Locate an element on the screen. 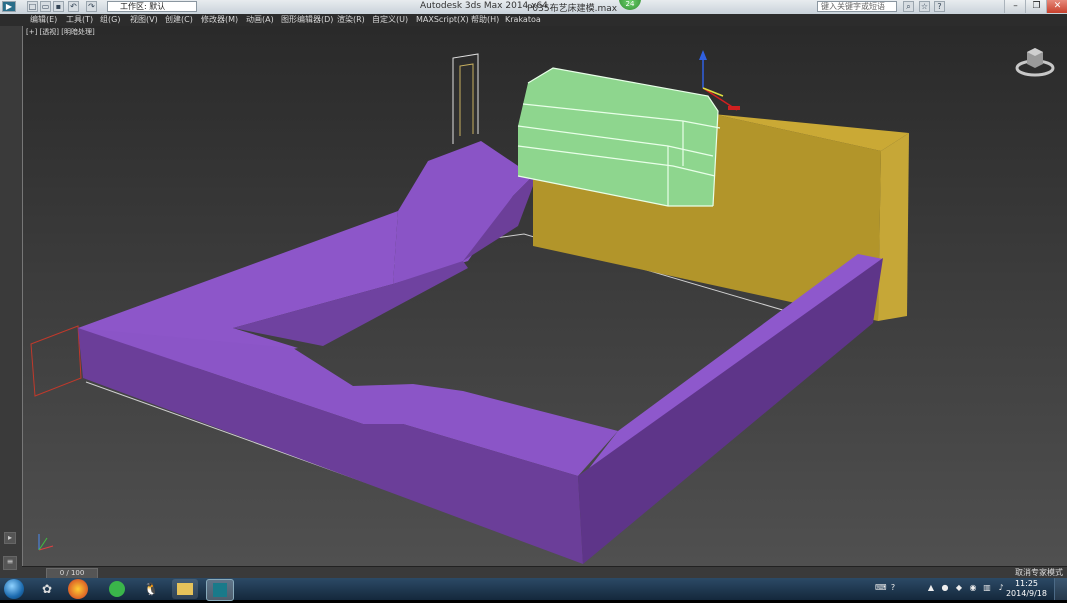 The height and width of the screenshot is (603, 1067). save-icon: ▪ is located at coordinates (58, 6).